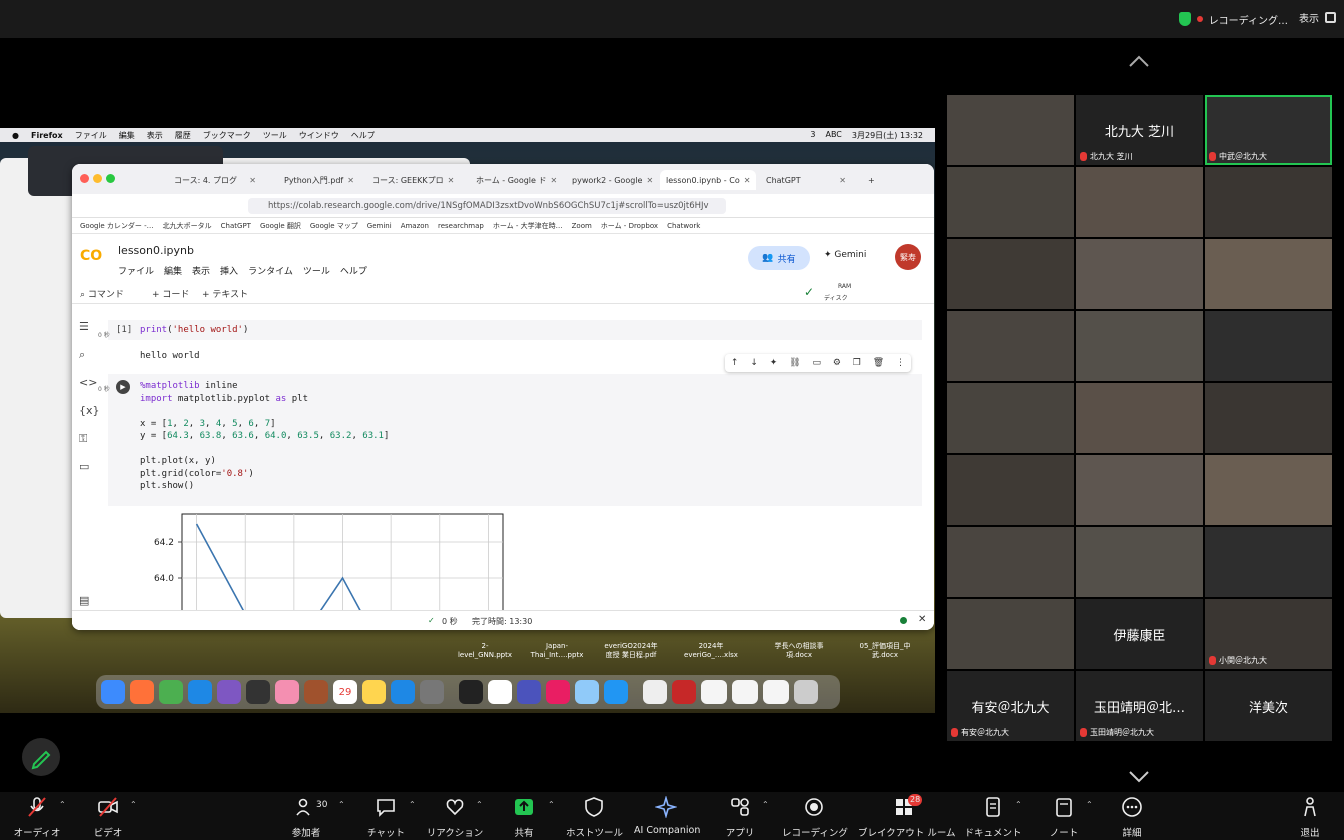 This screenshot has width=1344, height=840. What do you see at coordinates (415, 226) in the screenshot?
I see `bookmark: Amazon` at bounding box center [415, 226].